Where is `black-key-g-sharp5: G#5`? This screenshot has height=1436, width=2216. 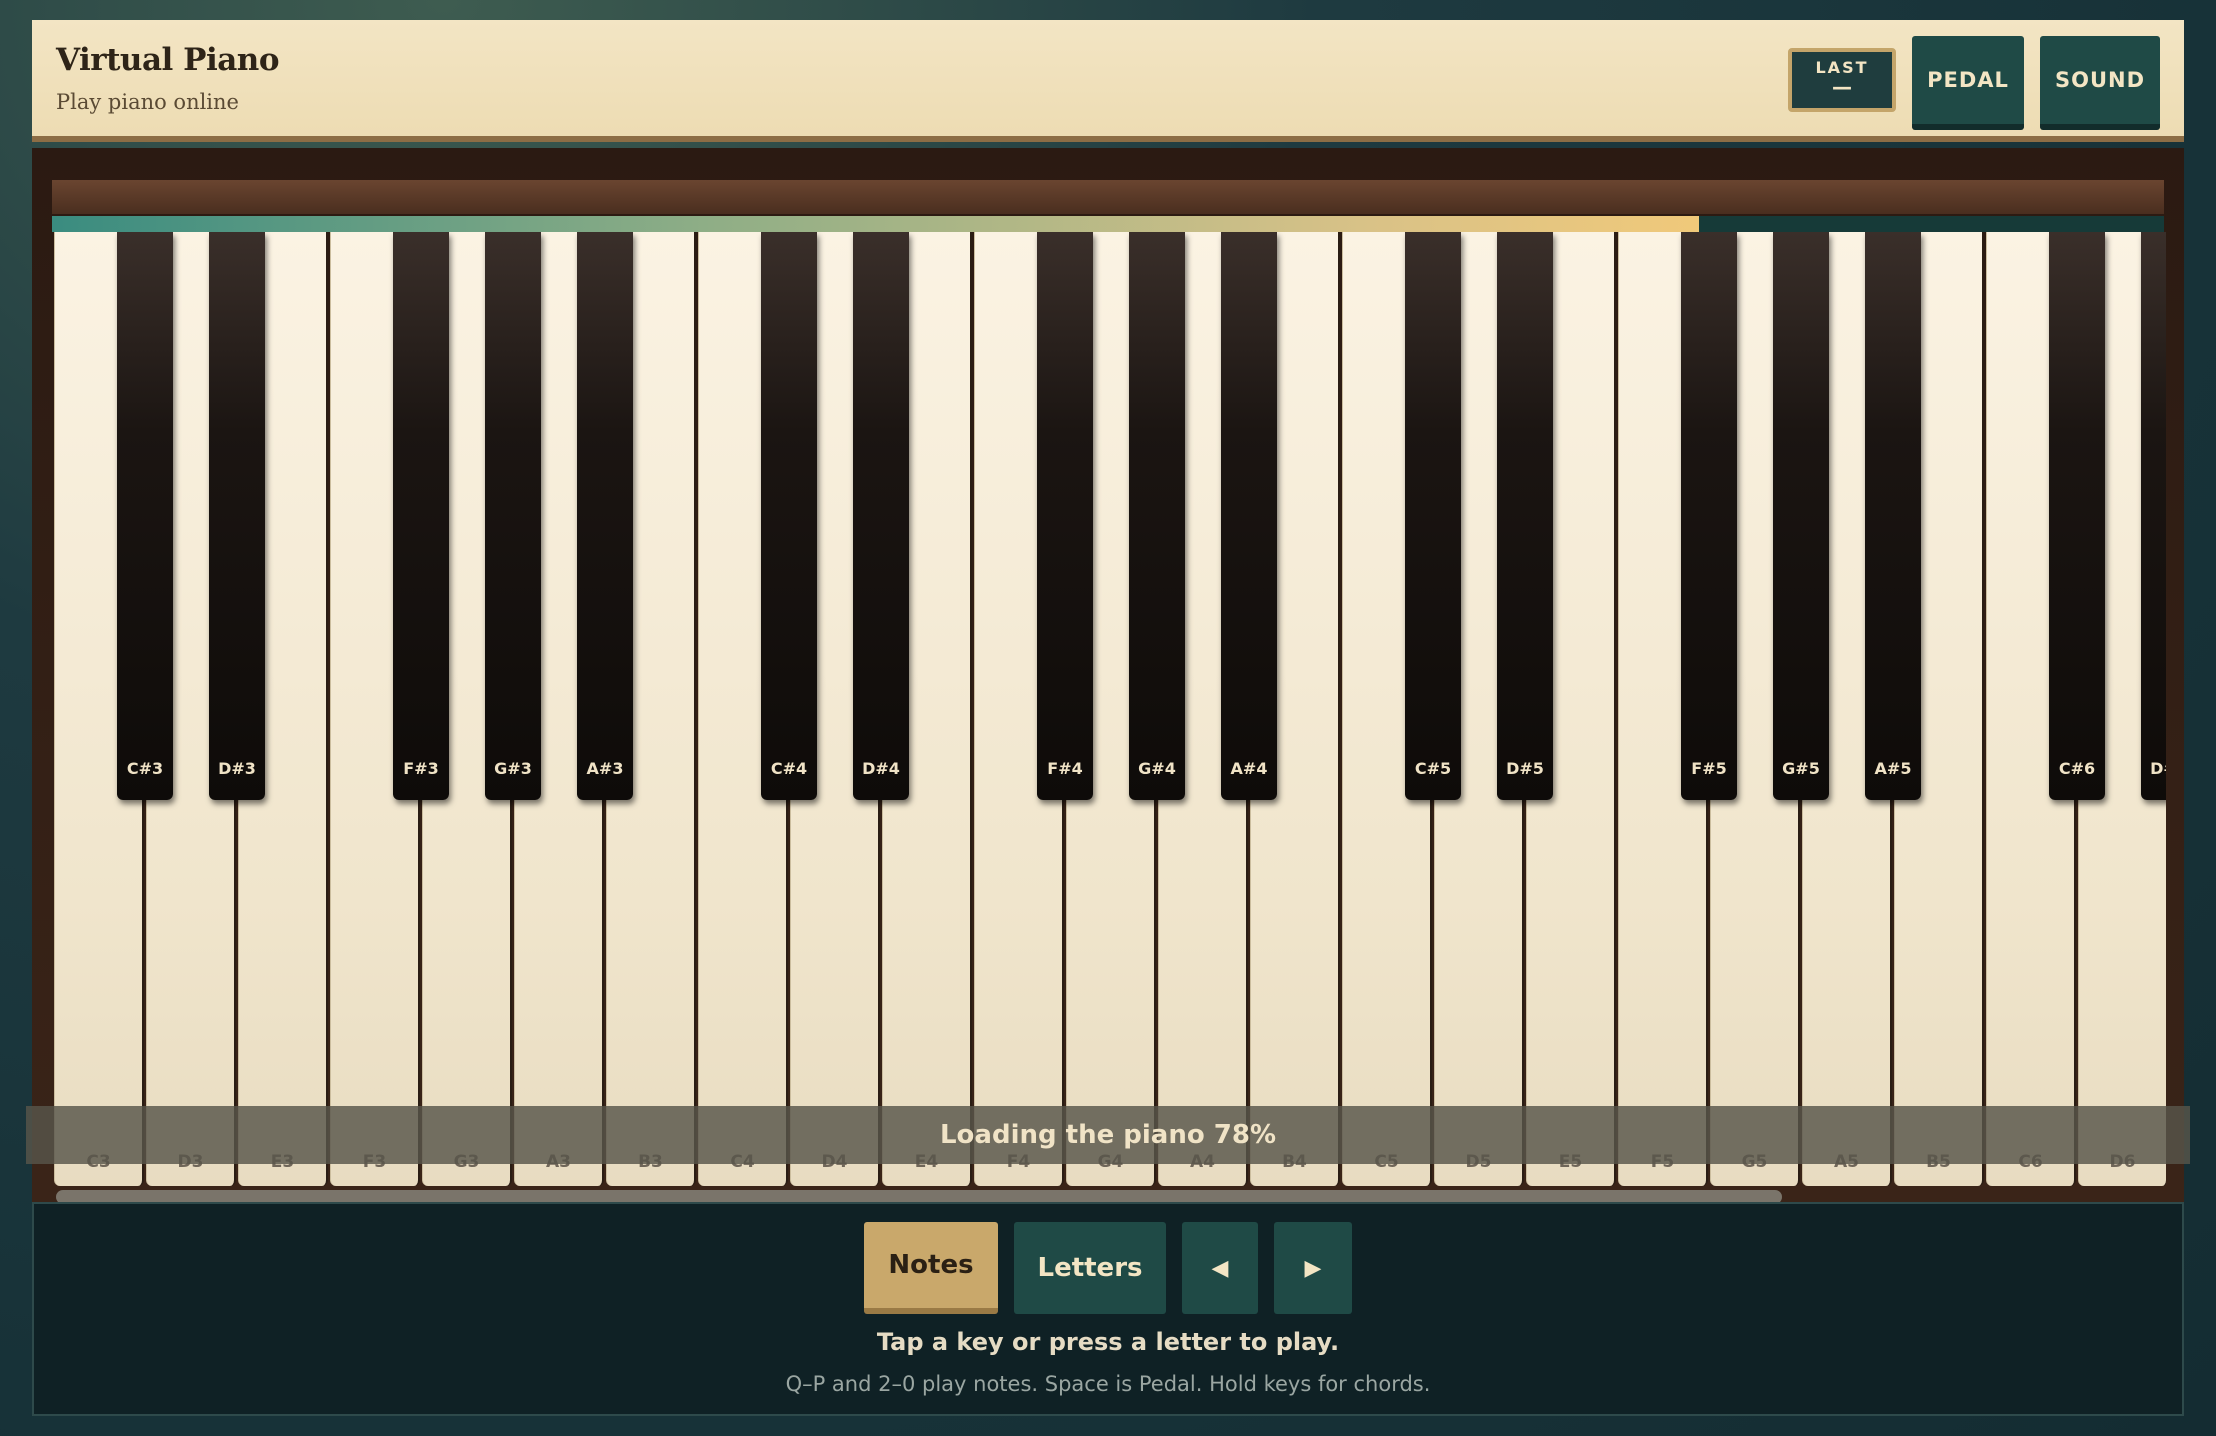
black-key-g-sharp5: G#5 is located at coordinates (1801, 516).